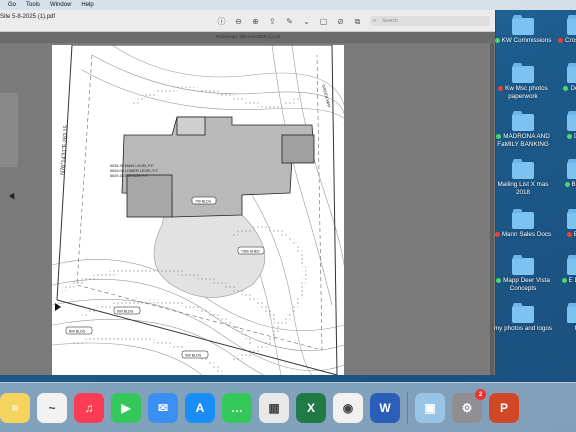  I want to click on facetime-icon: ▶, so click(126, 407).